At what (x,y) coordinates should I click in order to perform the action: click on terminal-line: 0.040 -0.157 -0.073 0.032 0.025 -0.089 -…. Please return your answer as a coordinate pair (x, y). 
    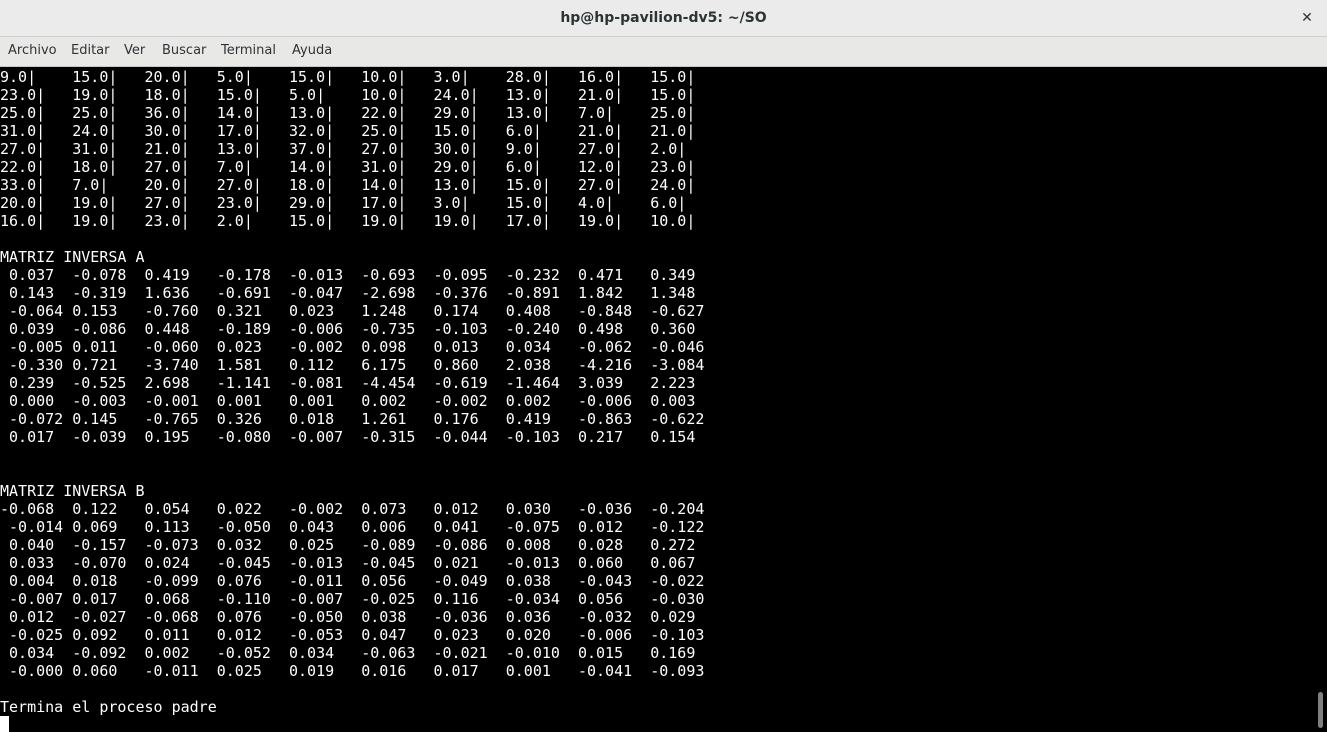
    Looking at the image, I should click on (348, 545).